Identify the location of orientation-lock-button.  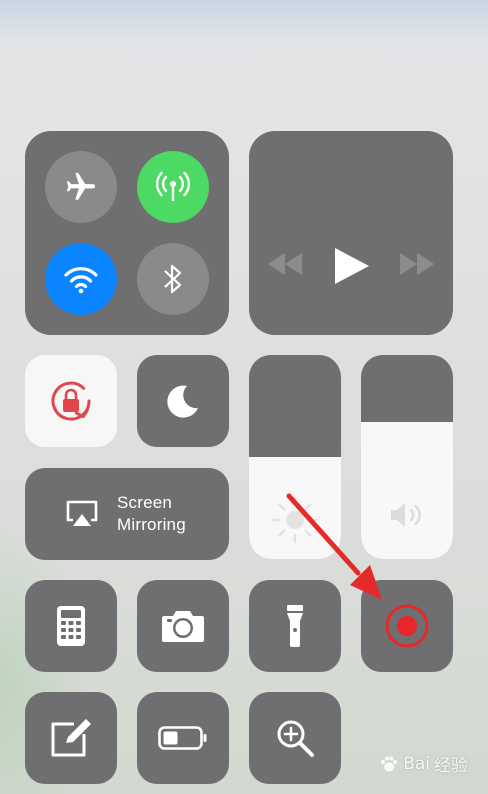
(71, 401).